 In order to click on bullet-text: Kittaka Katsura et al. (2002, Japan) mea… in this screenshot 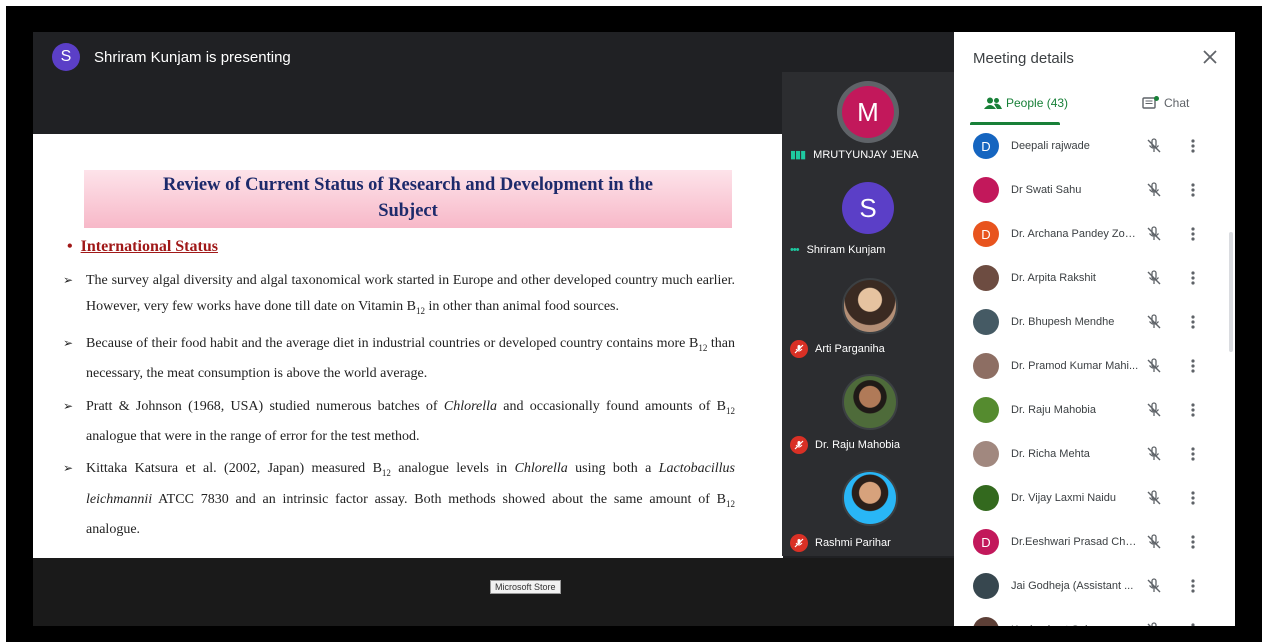, I will do `click(234, 469)`.